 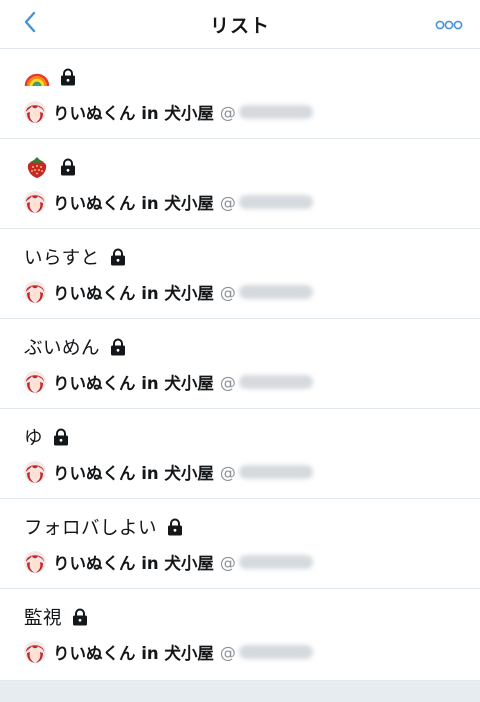 What do you see at coordinates (34, 438) in the screenshot?
I see `list-name: ゆ` at bounding box center [34, 438].